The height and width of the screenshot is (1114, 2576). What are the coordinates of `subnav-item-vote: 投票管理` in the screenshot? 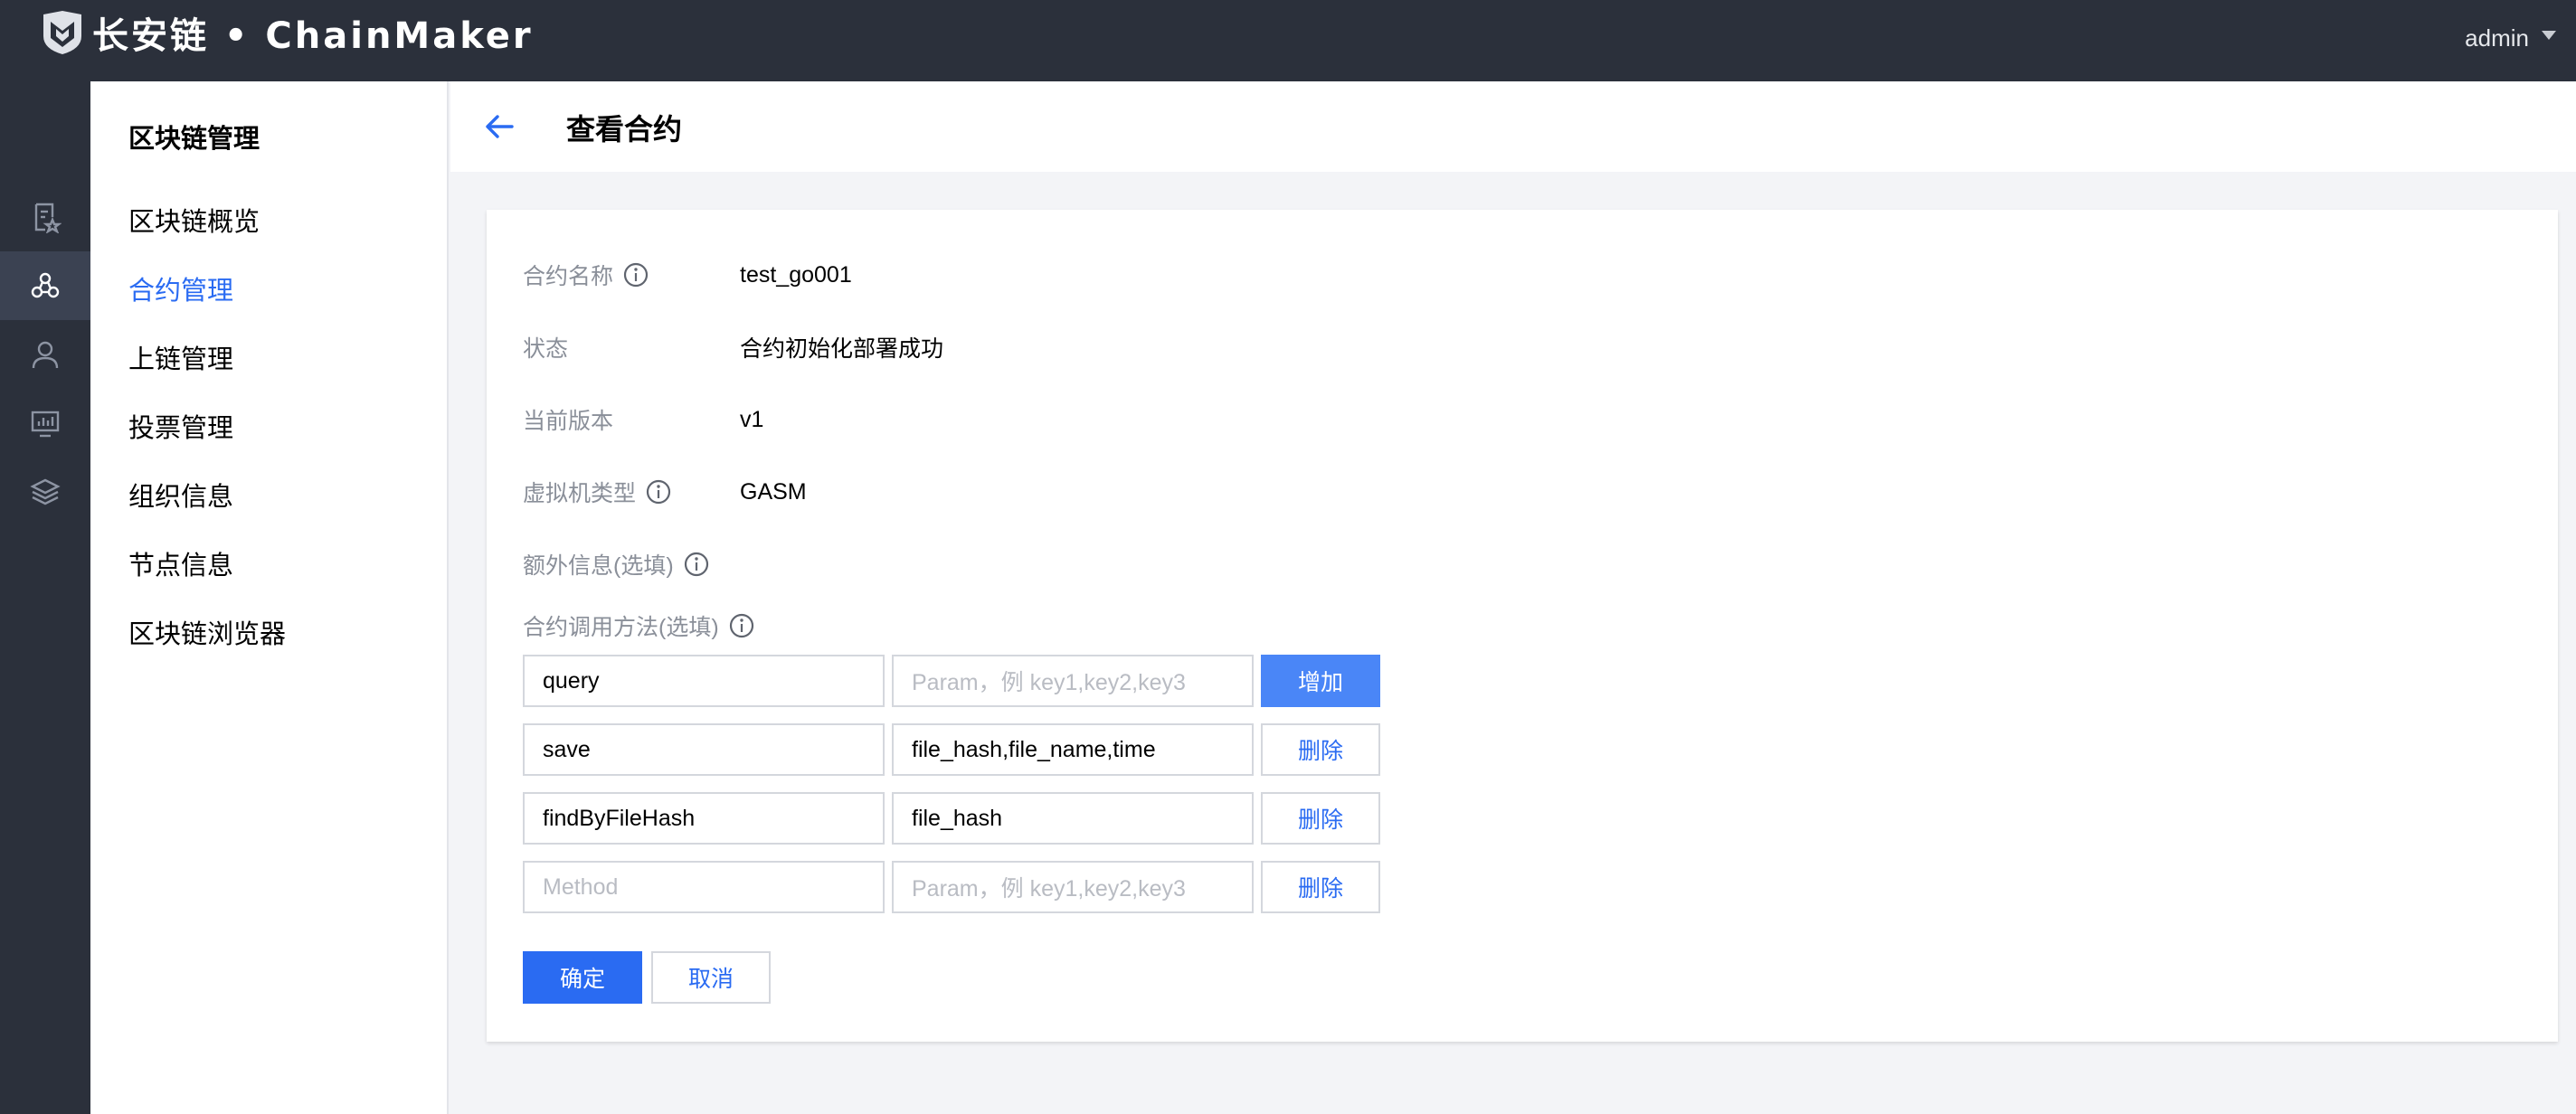 It's located at (180, 426).